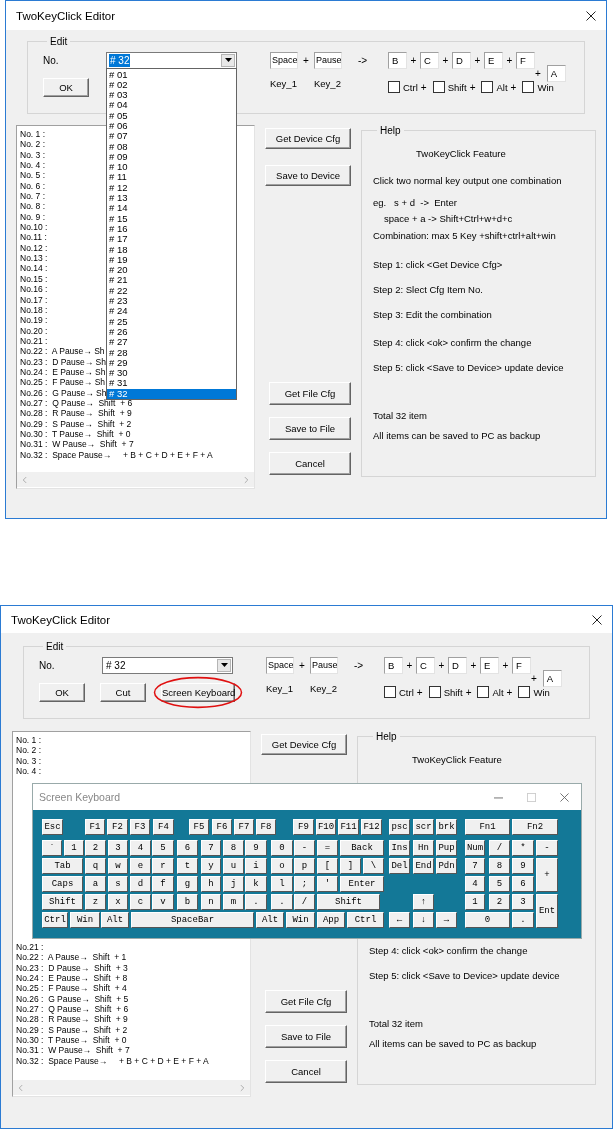 The height and width of the screenshot is (1129, 613). What do you see at coordinates (371, 827) in the screenshot?
I see `keyboard-key: F12` at bounding box center [371, 827].